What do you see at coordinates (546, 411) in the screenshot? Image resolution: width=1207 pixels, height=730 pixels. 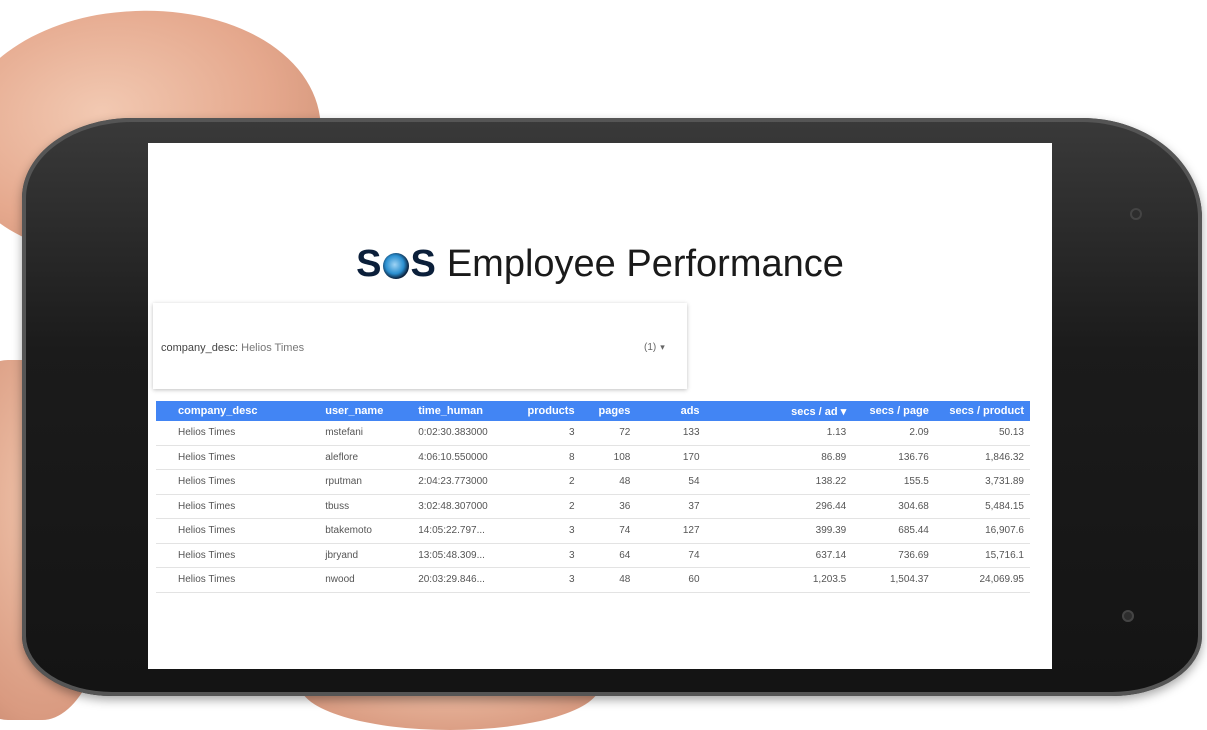 I see `column-header-products: products` at bounding box center [546, 411].